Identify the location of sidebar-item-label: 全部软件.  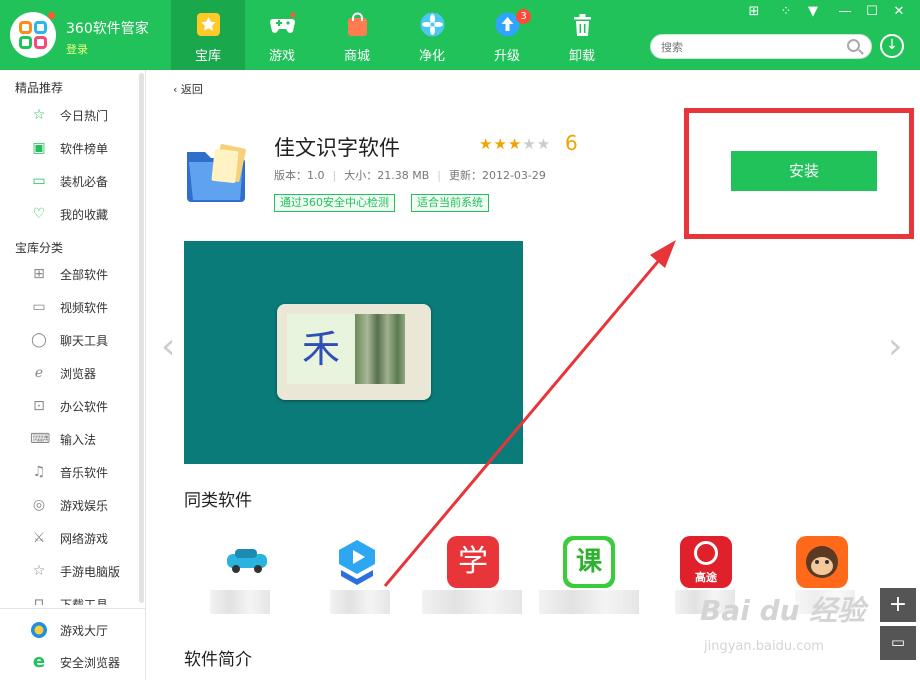
(84, 275).